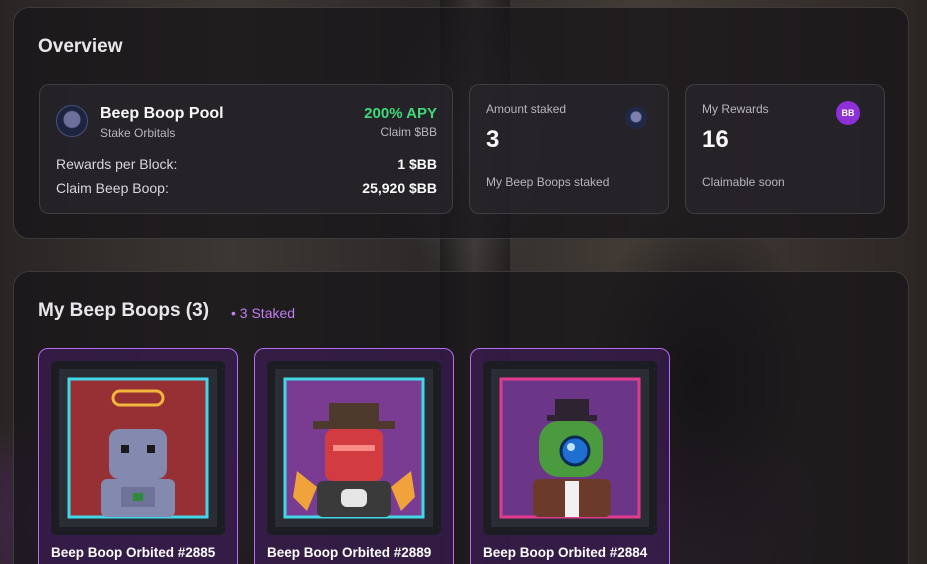  I want to click on overview-title: Overview, so click(80, 46).